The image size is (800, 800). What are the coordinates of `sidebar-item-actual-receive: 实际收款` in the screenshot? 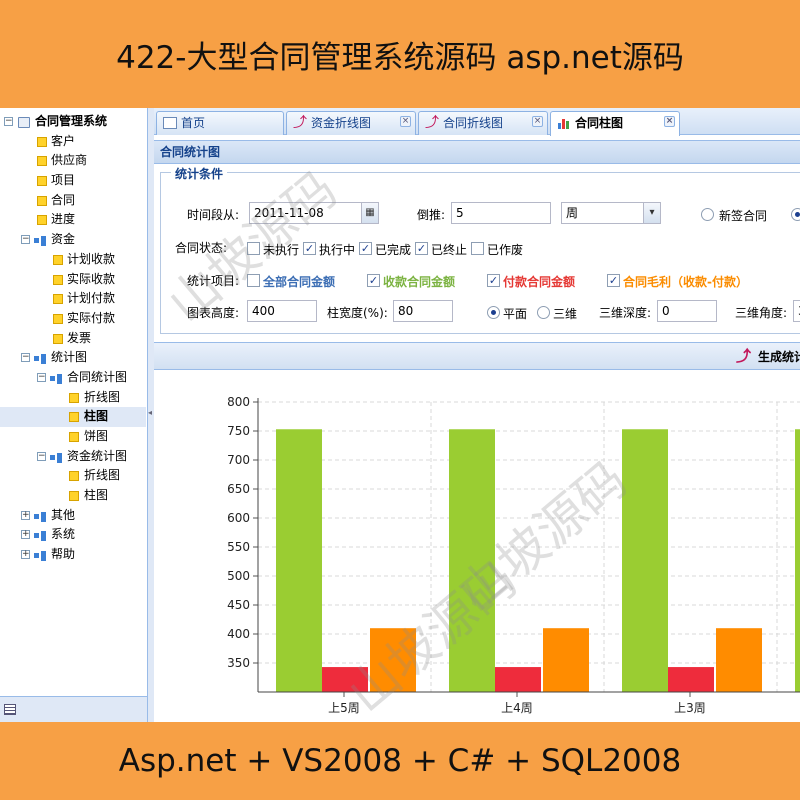 It's located at (73, 280).